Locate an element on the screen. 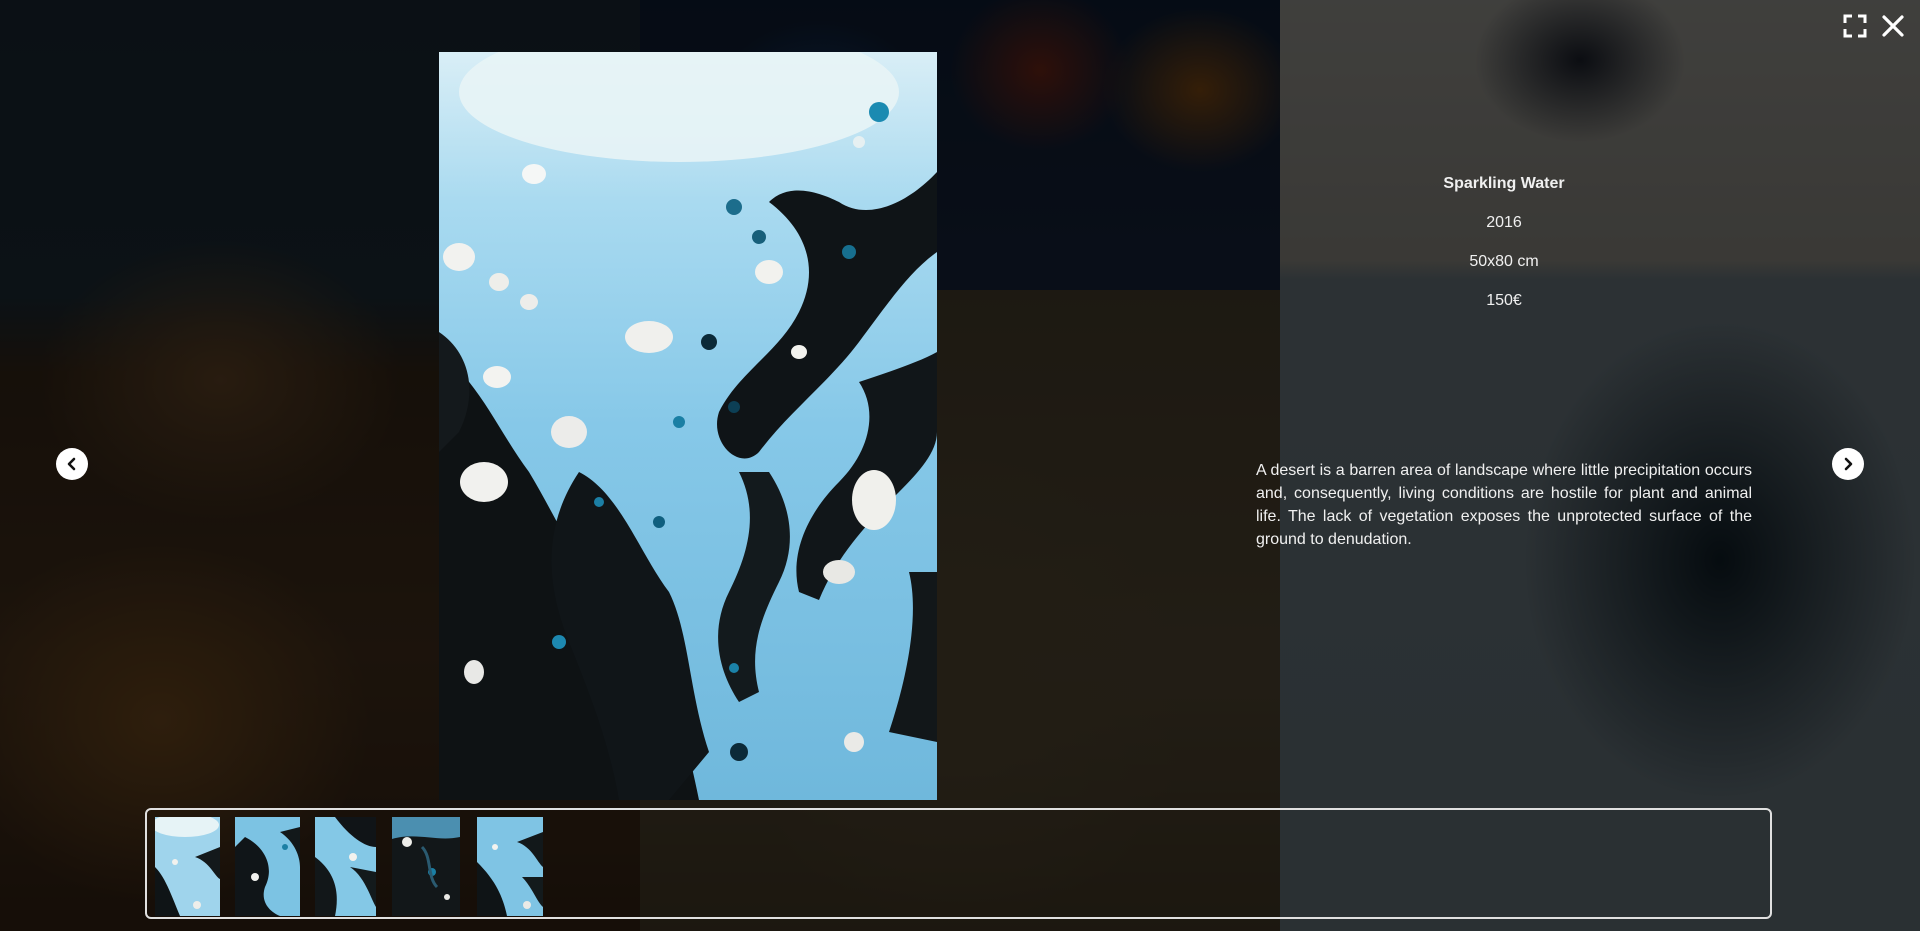 The height and width of the screenshot is (931, 1920). close-button is located at coordinates (1893, 26).